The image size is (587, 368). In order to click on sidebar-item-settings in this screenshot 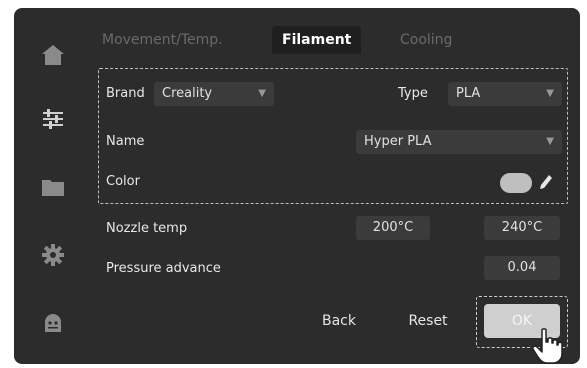, I will do `click(53, 119)`.